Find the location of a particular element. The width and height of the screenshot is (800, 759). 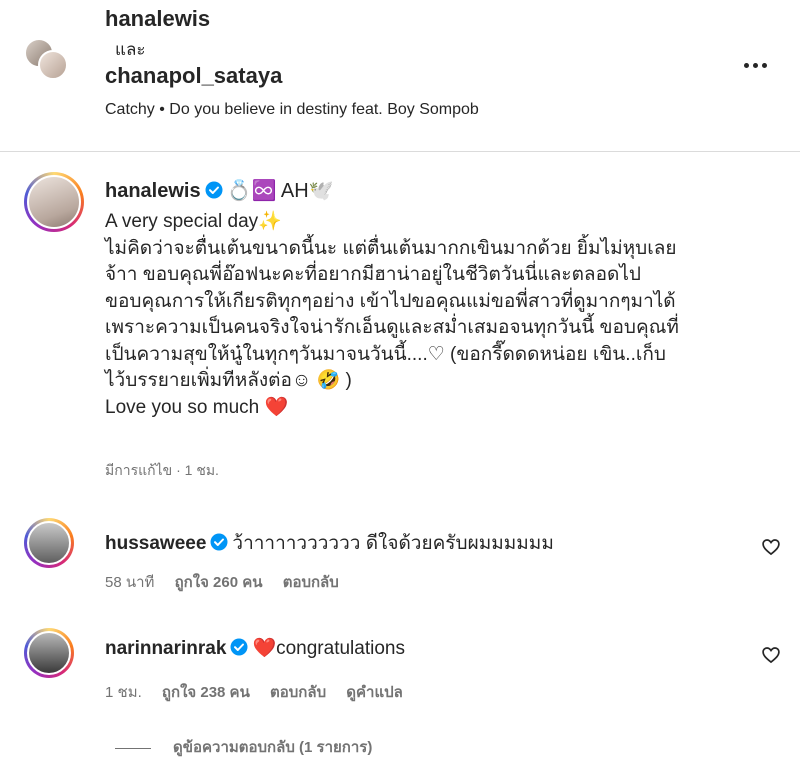

caption-avatar is located at coordinates (54, 202).